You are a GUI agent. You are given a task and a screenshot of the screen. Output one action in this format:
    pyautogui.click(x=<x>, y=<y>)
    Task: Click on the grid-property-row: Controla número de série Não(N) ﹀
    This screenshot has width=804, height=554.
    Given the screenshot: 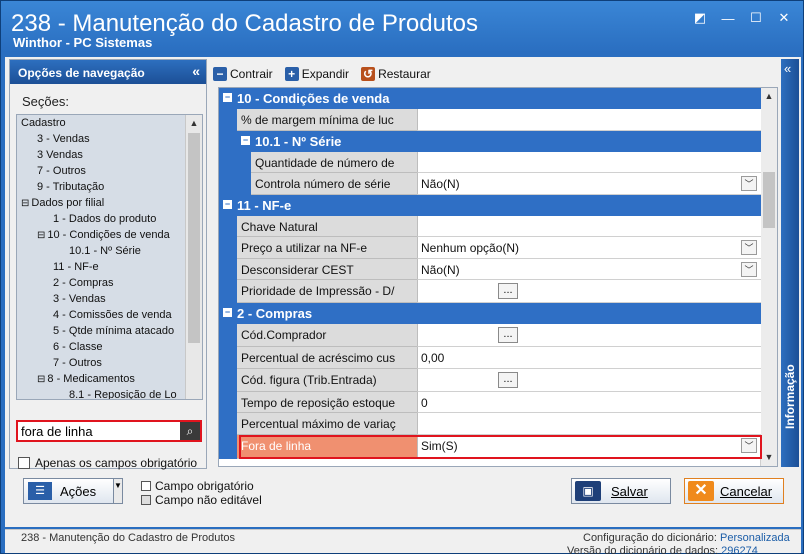 What is the action you would take?
    pyautogui.click(x=490, y=184)
    